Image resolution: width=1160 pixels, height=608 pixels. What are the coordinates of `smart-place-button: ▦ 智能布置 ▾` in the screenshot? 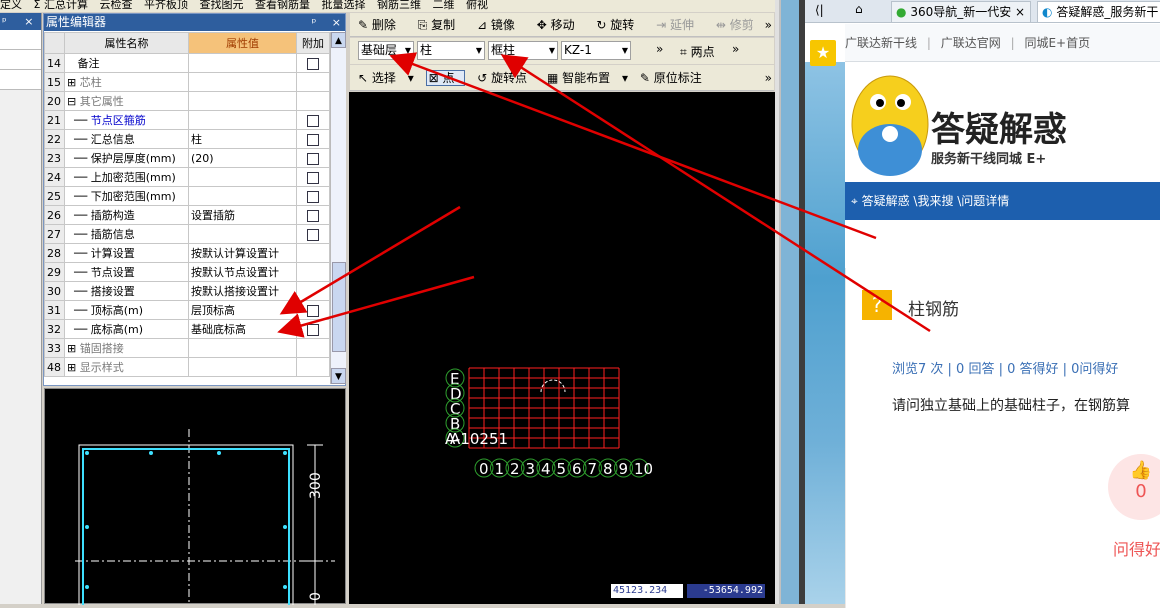 It's located at (587, 78).